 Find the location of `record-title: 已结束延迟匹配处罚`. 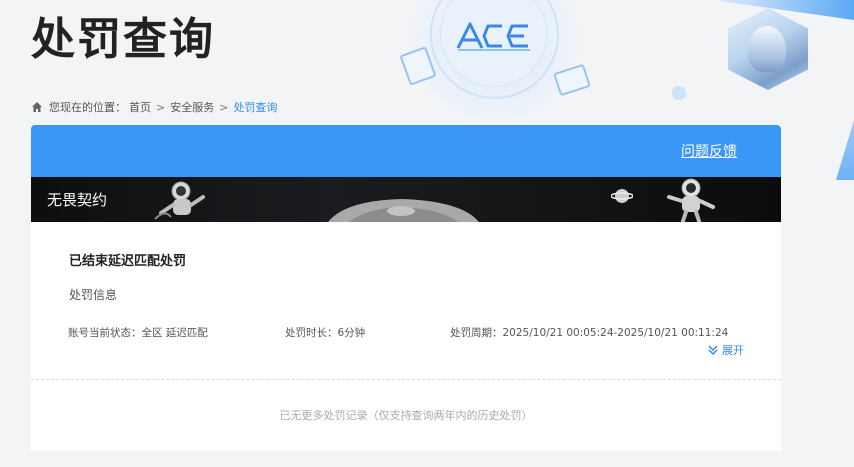

record-title: 已结束延迟匹配处罚 is located at coordinates (128, 261).